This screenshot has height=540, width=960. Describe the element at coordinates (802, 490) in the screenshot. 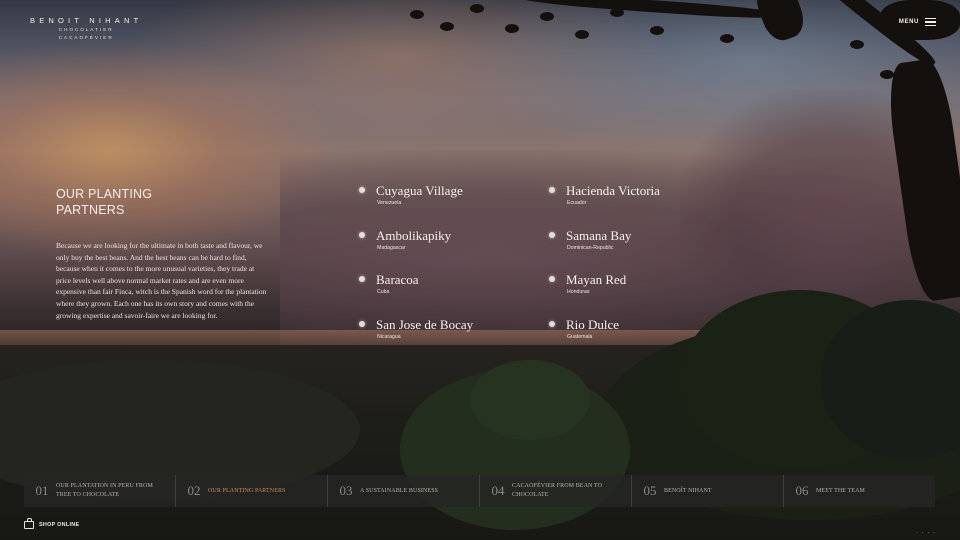

I see `nav-number: 06` at that location.